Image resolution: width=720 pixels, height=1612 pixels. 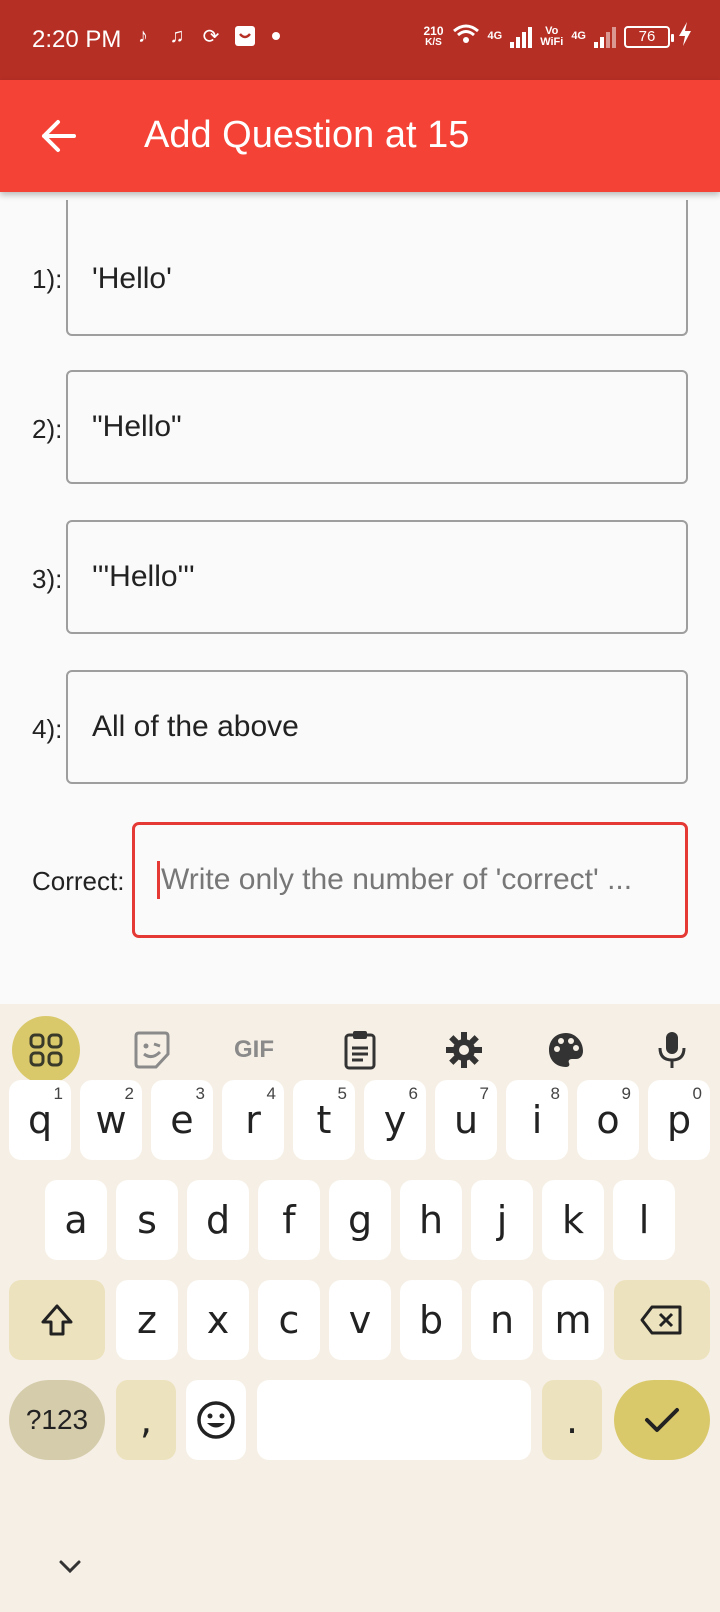 I want to click on signal-icon, so click(x=521, y=37).